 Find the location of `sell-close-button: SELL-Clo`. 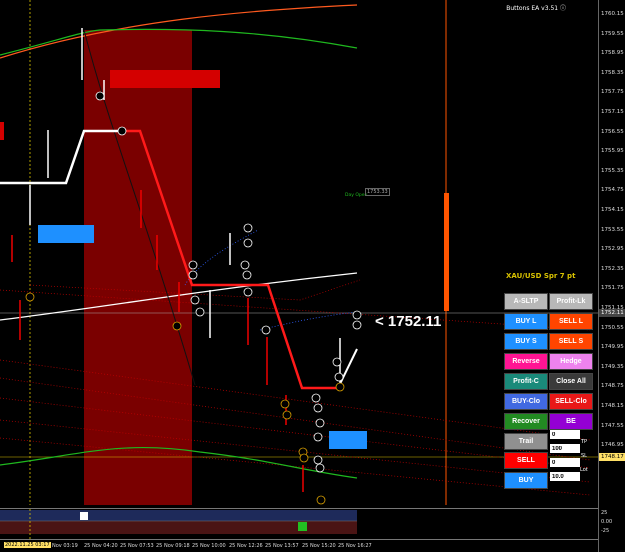

sell-close-button: SELL-Clo is located at coordinates (571, 401).